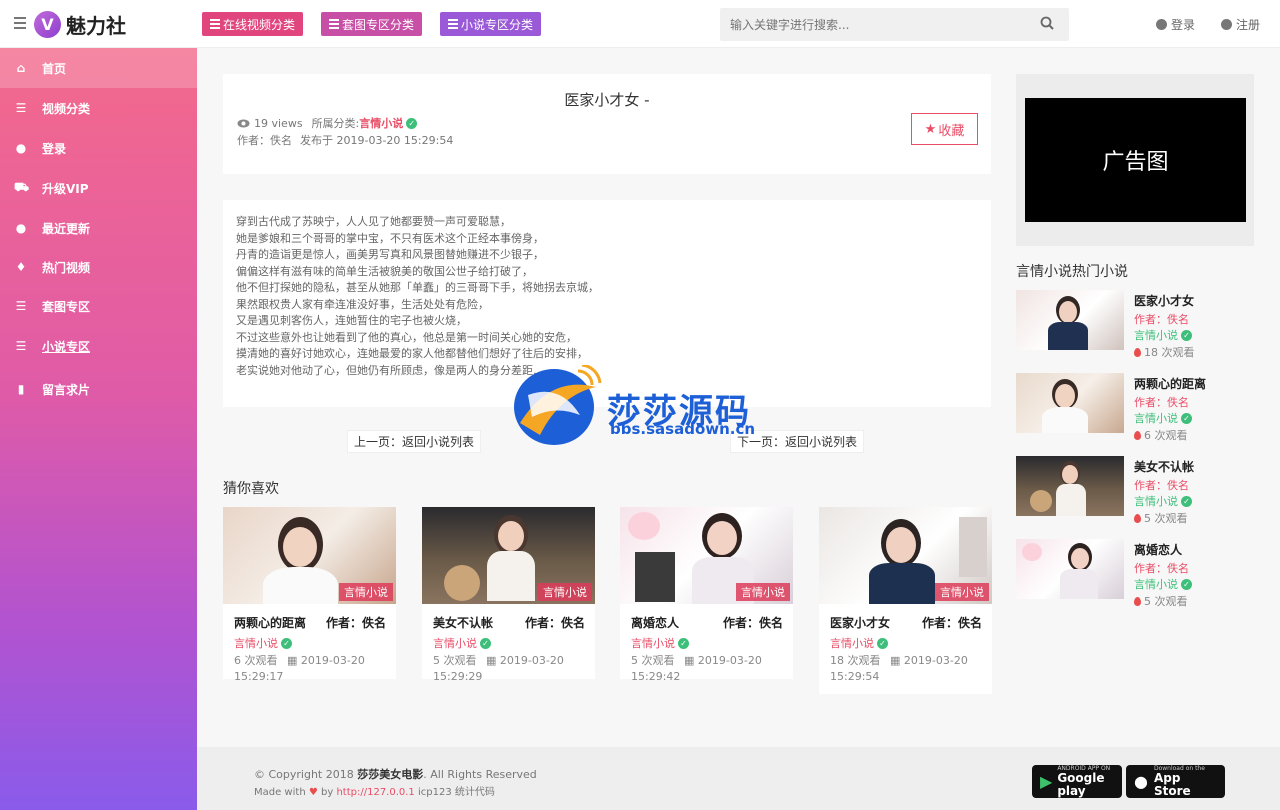 This screenshot has height=810, width=1280. What do you see at coordinates (1135, 160) in the screenshot?
I see `ad-banner: 广告图` at bounding box center [1135, 160].